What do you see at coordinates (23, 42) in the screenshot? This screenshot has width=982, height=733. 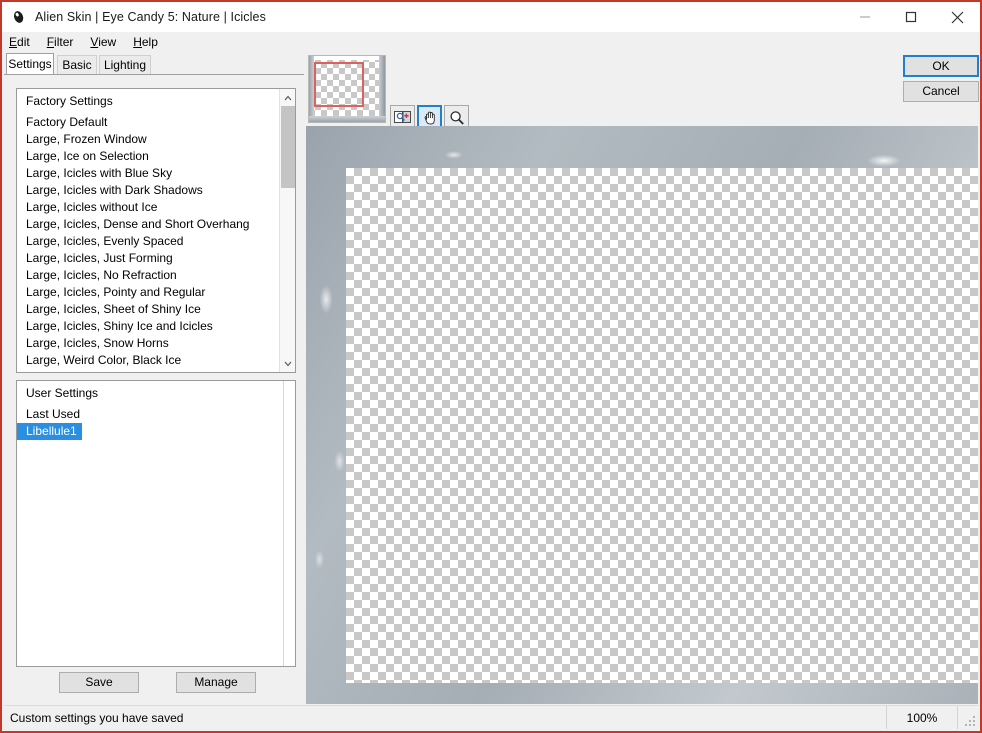 I see `menu-item-edit-label: dit` at bounding box center [23, 42].